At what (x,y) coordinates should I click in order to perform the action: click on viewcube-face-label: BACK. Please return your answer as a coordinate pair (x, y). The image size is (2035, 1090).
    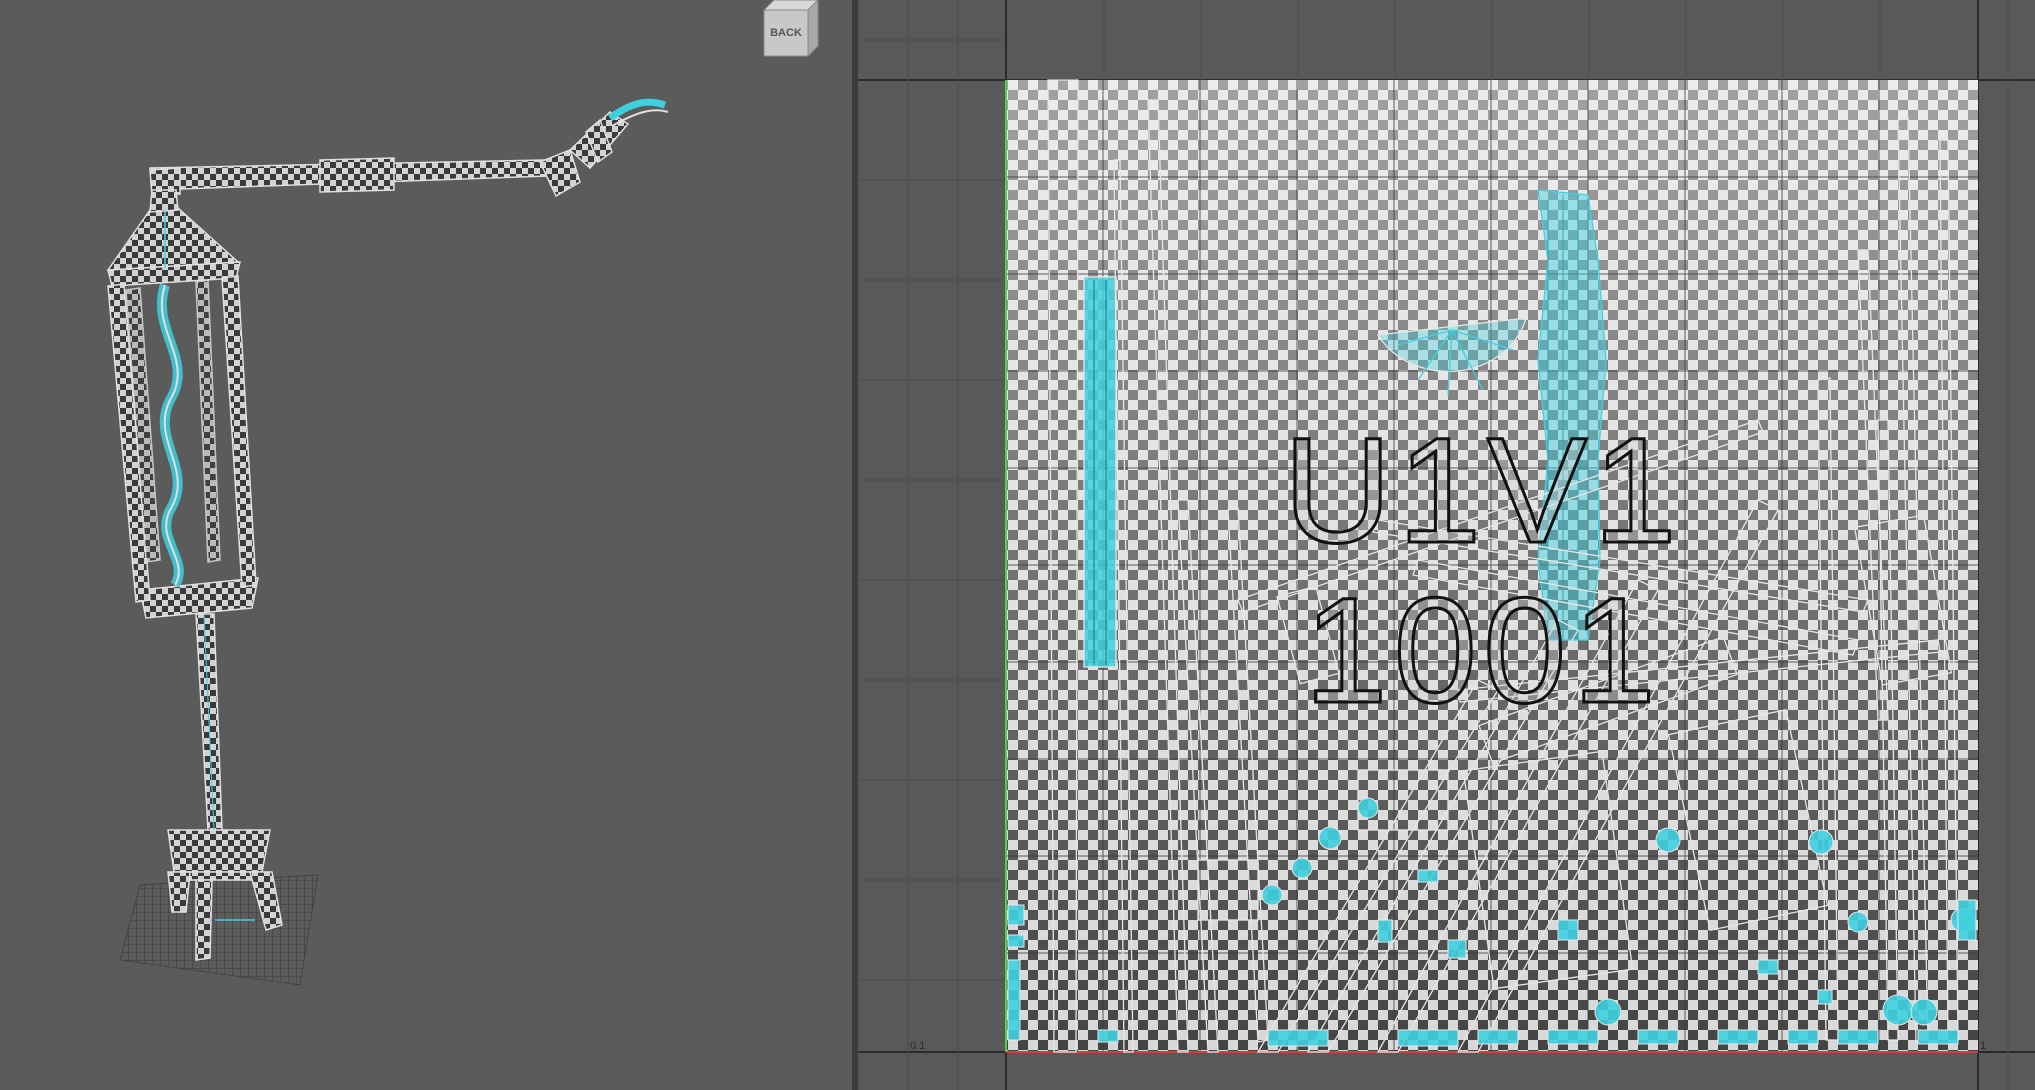
    Looking at the image, I should click on (786, 33).